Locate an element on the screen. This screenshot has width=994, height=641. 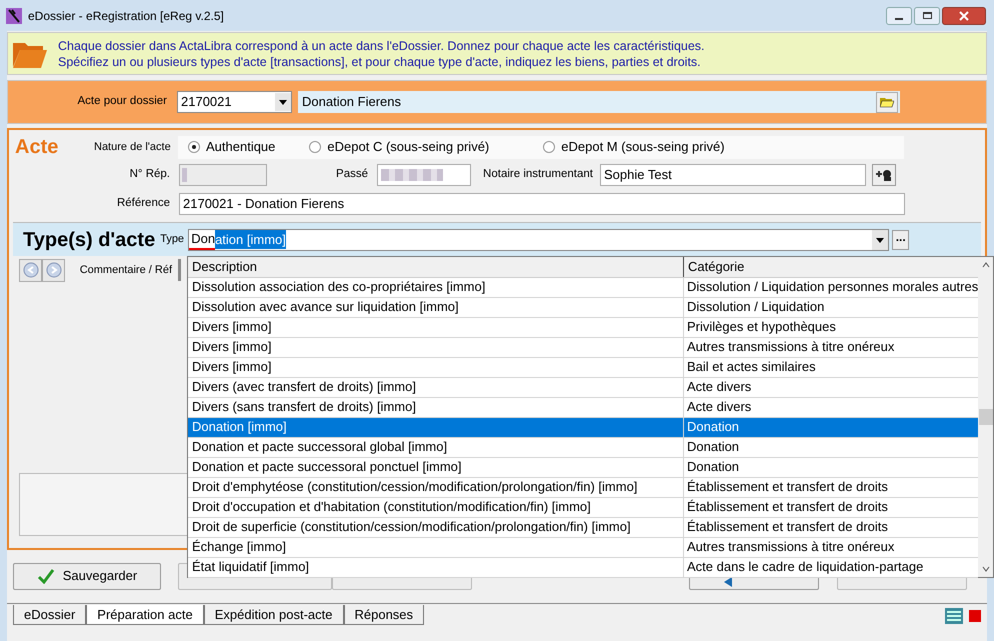
field-label: Nature de l'acte is located at coordinates (133, 147).